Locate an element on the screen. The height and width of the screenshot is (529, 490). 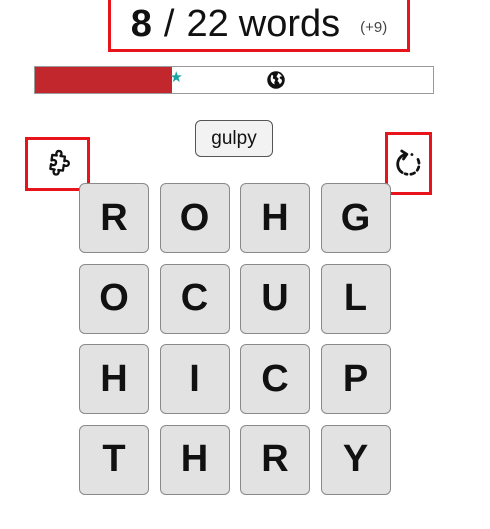
progress-bar: ★ is located at coordinates (234, 80).